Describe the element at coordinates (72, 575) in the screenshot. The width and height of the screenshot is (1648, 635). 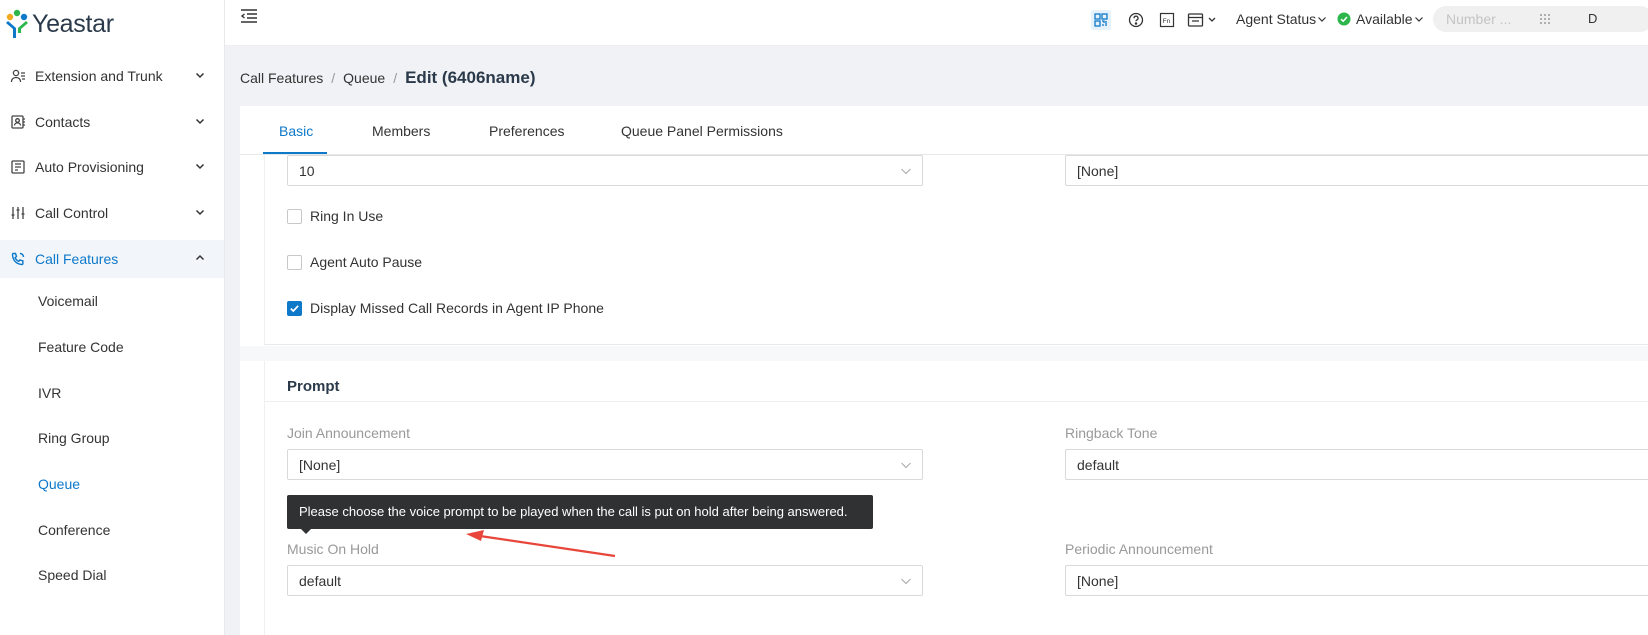
I see `sidebar-subitem-speed-dial: Speed Dial` at that location.